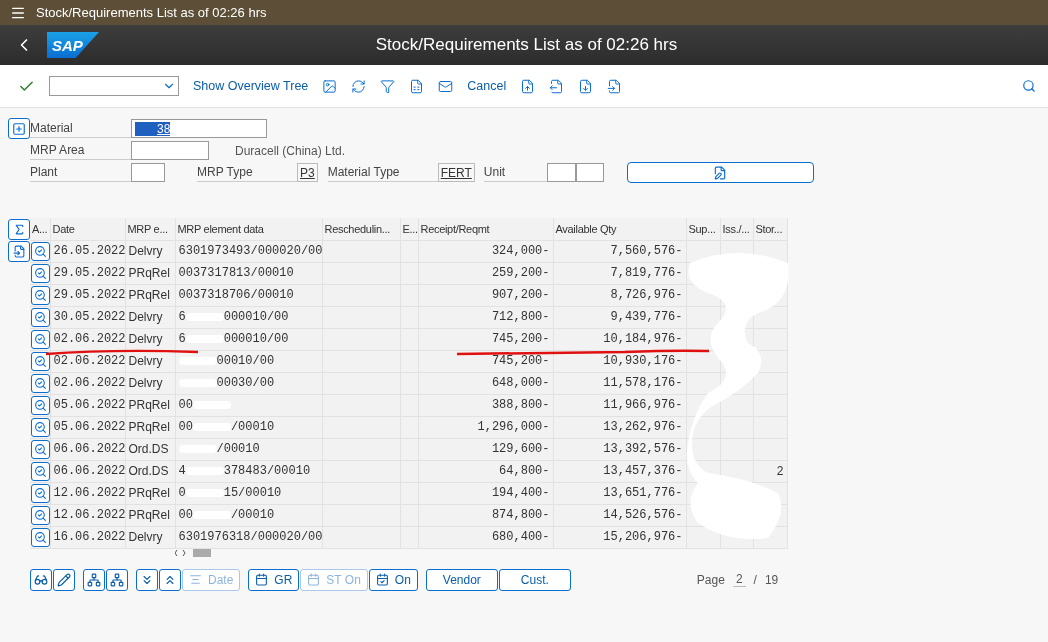  What do you see at coordinates (267, 471) in the screenshot?
I see `table-cell: 378483/00010` at bounding box center [267, 471].